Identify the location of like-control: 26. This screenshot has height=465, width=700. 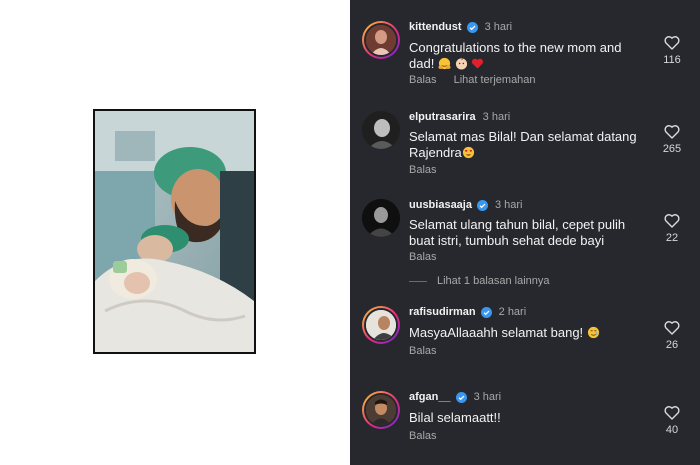
(672, 335).